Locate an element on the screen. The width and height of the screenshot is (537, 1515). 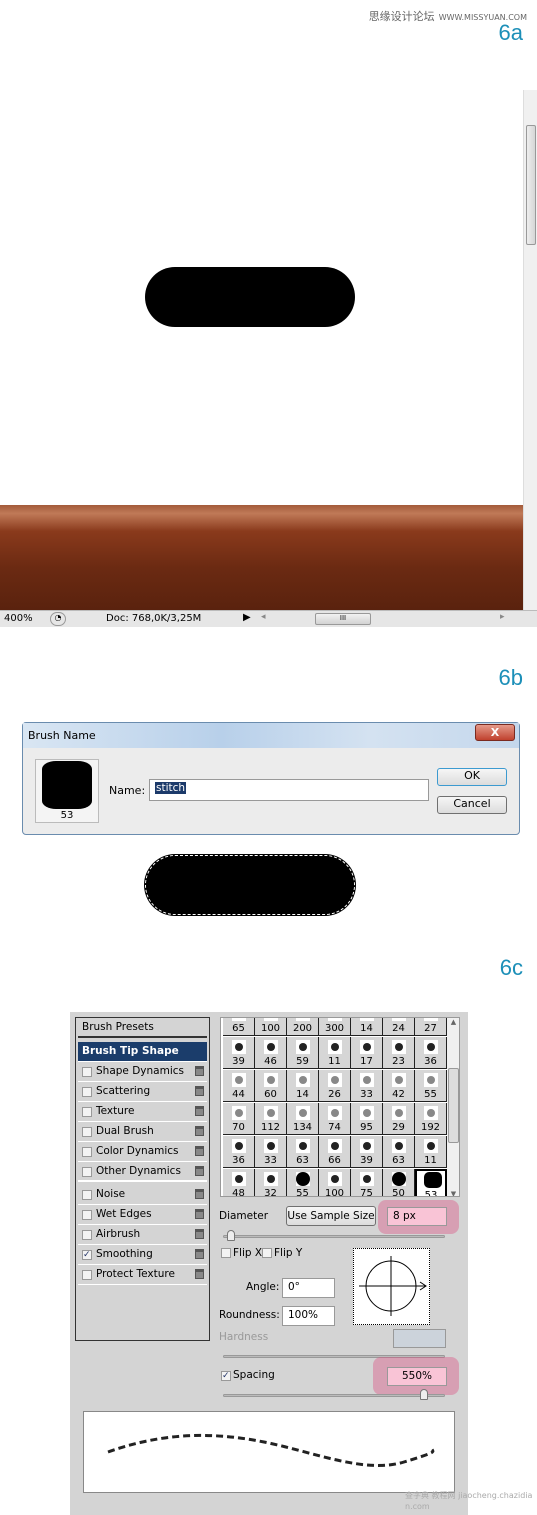
zoom-level: 400% is located at coordinates (18, 618).